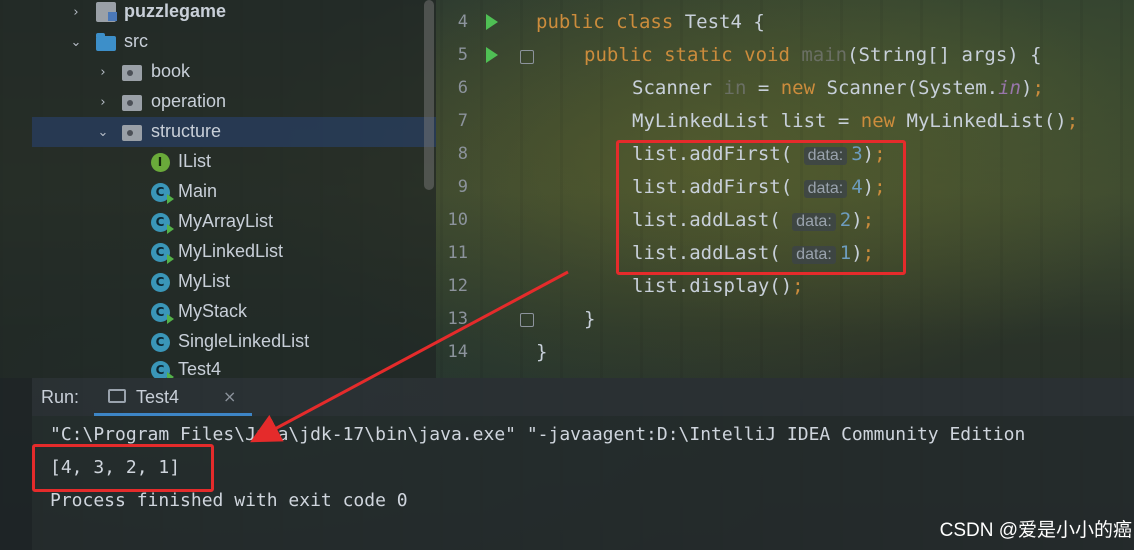 The width and height of the screenshot is (1134, 550). I want to click on tree-item-operation: › operation, so click(218, 102).